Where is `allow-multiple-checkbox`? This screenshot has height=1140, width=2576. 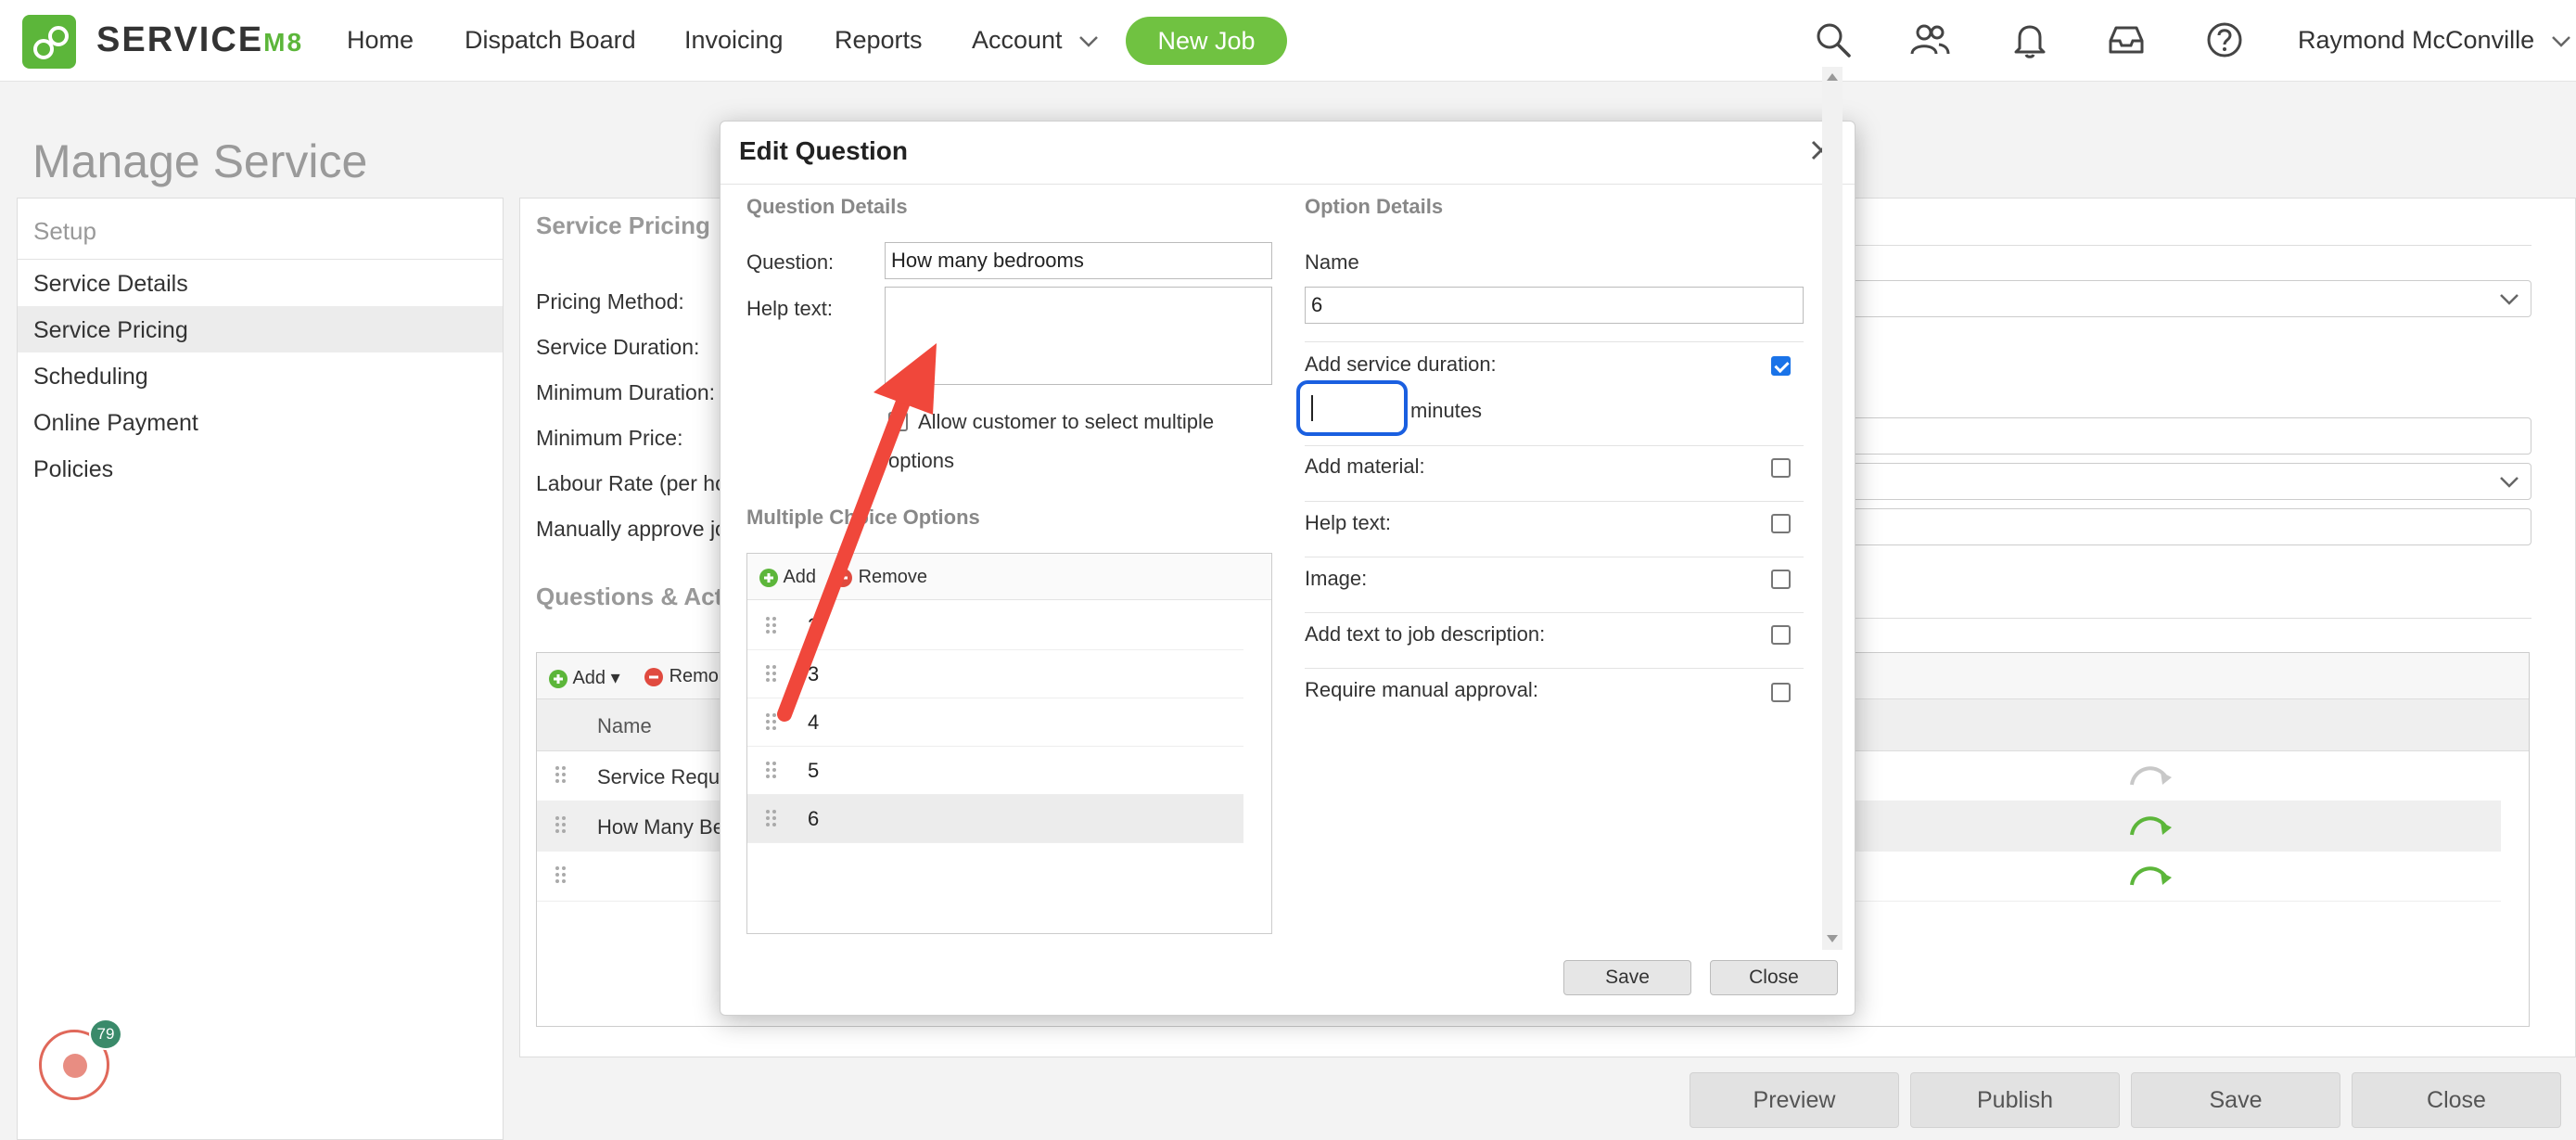 allow-multiple-checkbox is located at coordinates (898, 421).